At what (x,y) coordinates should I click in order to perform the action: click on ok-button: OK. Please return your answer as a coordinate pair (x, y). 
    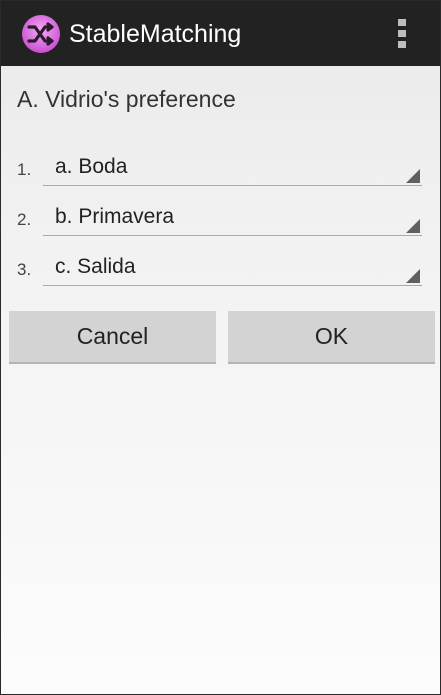
    Looking at the image, I should click on (331, 337).